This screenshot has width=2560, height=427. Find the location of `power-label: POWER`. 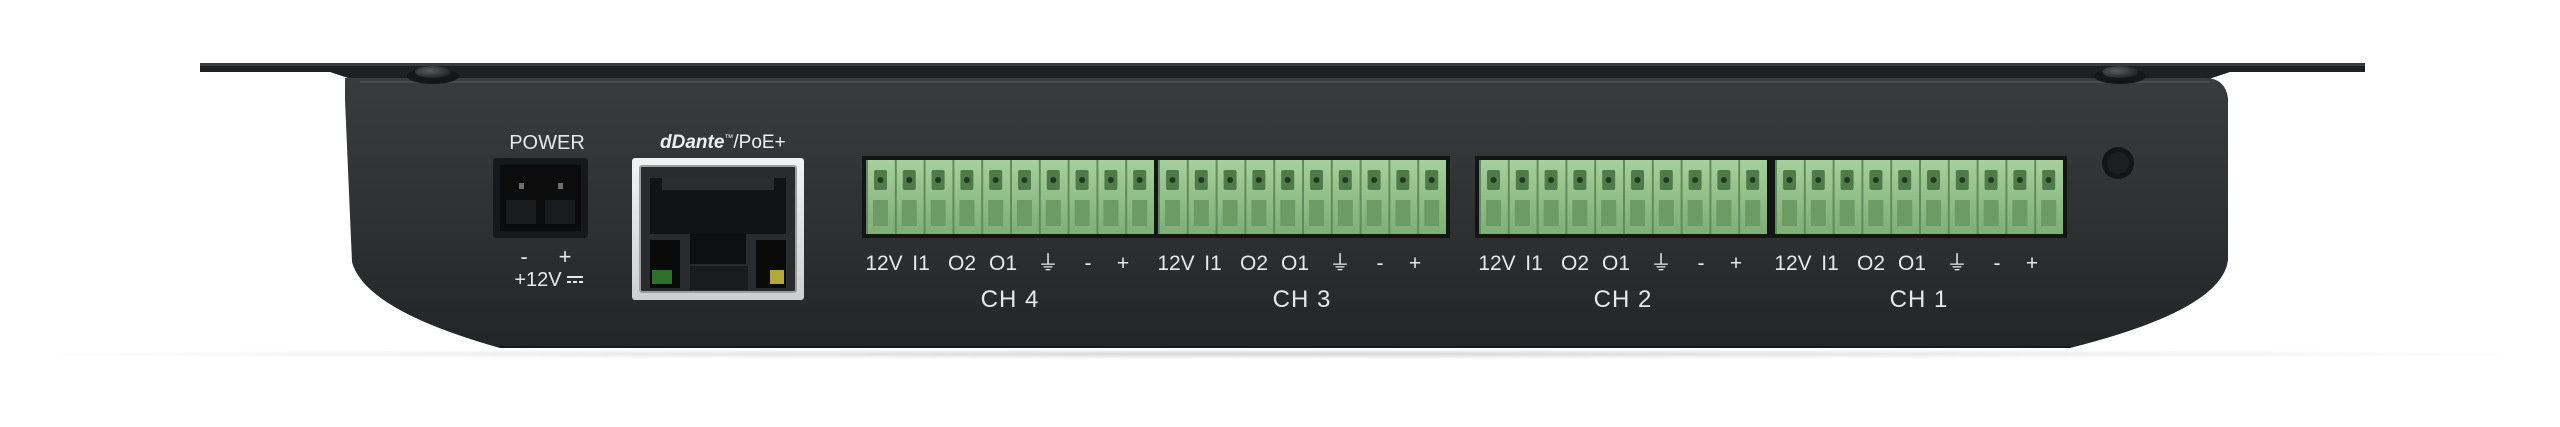

power-label: POWER is located at coordinates (547, 143).